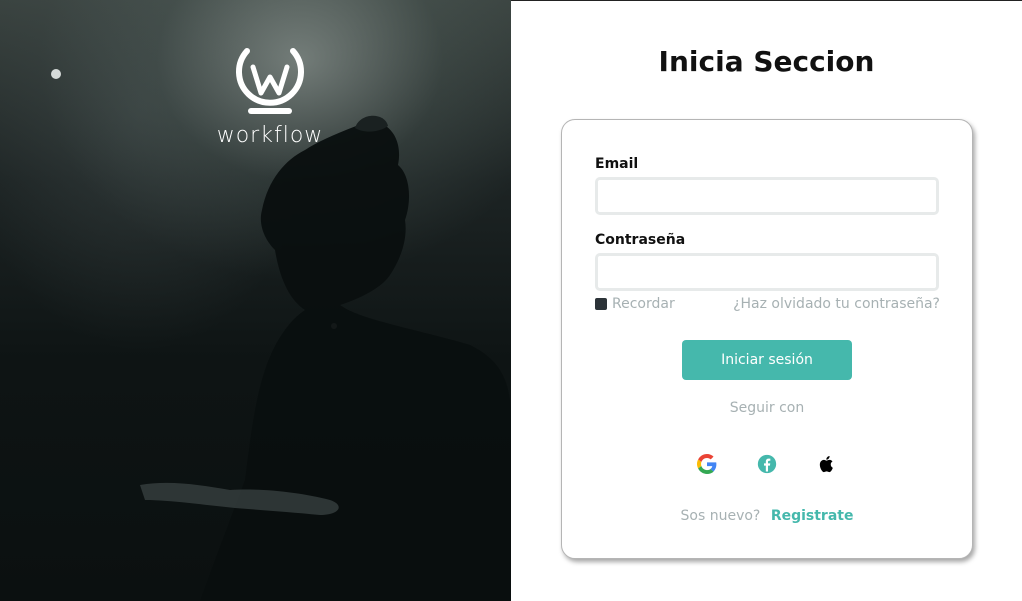  I want to click on password-field, so click(767, 272).